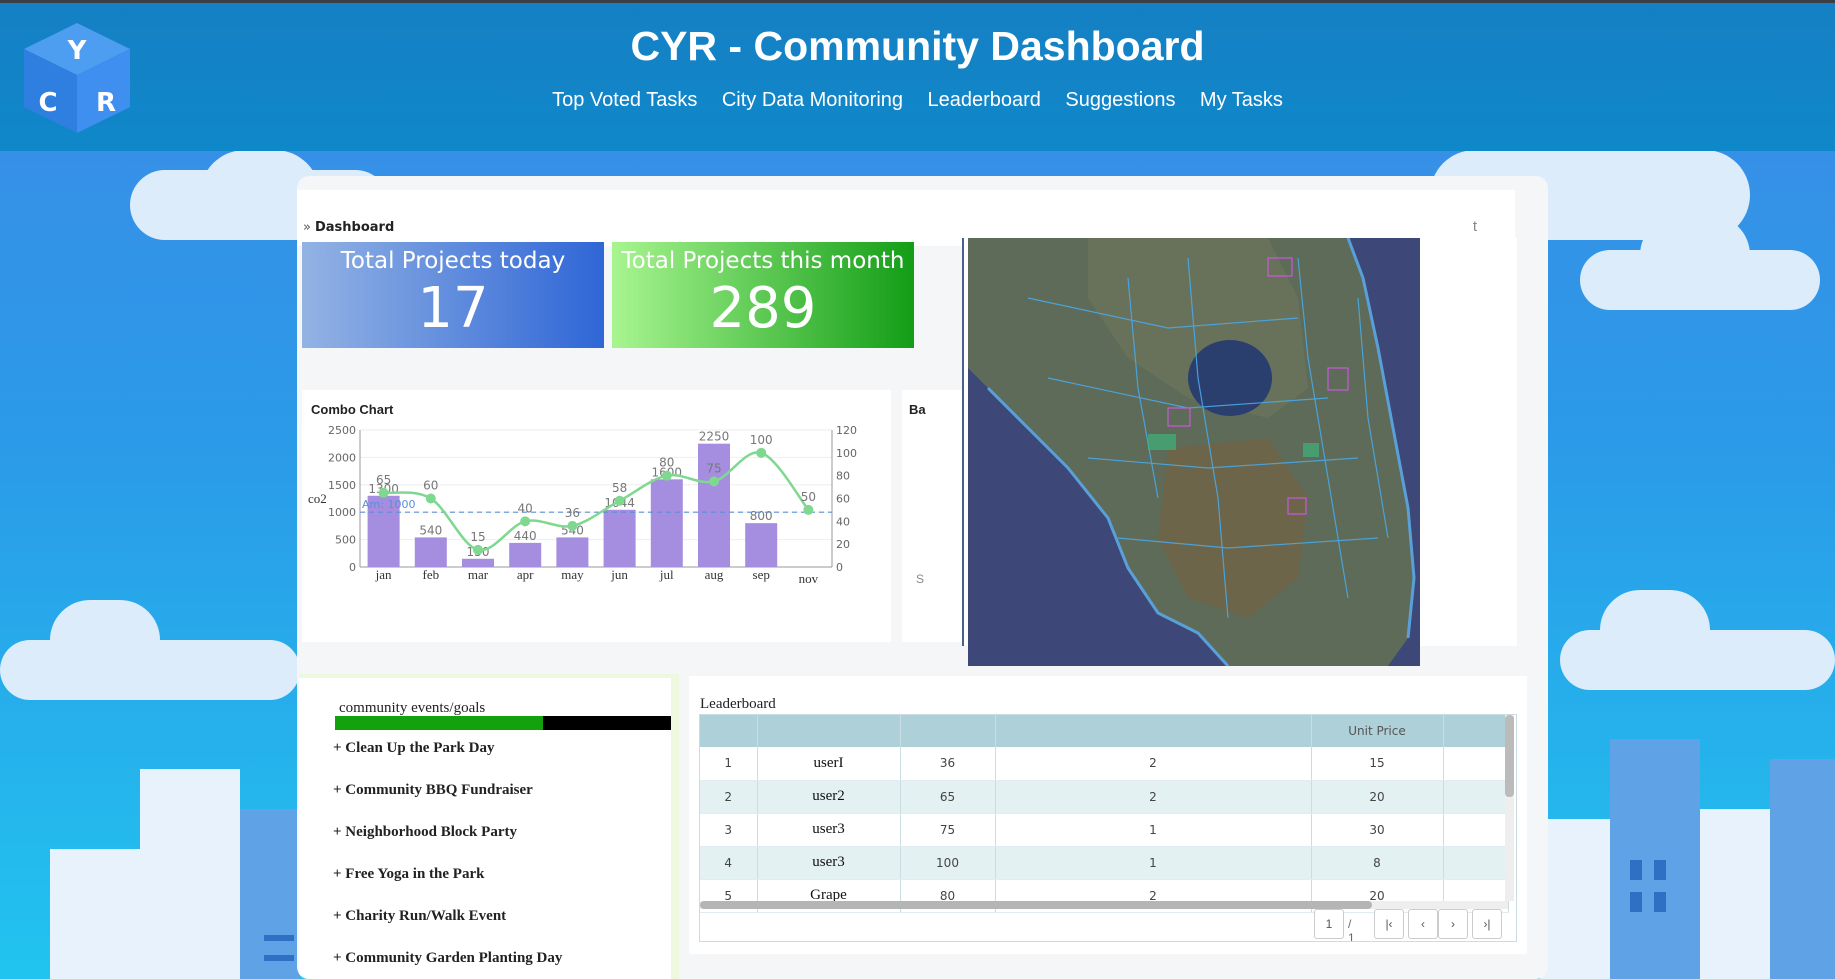 Image resolution: width=1835 pixels, height=979 pixels. What do you see at coordinates (763, 308) in the screenshot?
I see `kpi-value: 289` at bounding box center [763, 308].